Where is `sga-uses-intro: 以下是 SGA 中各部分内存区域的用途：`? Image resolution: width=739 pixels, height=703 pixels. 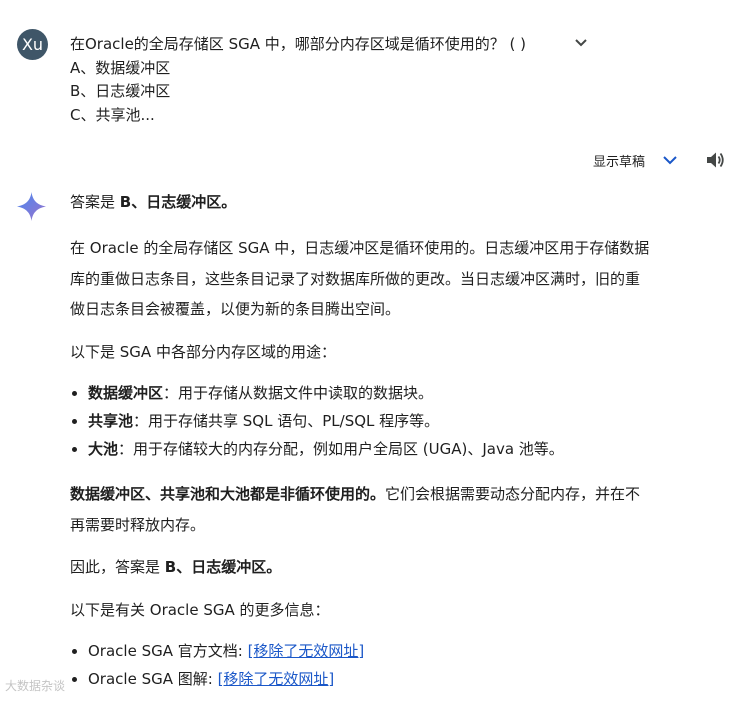
sga-uses-intro: 以下是 SGA 中各部分内存区域的用途： is located at coordinates (376, 352).